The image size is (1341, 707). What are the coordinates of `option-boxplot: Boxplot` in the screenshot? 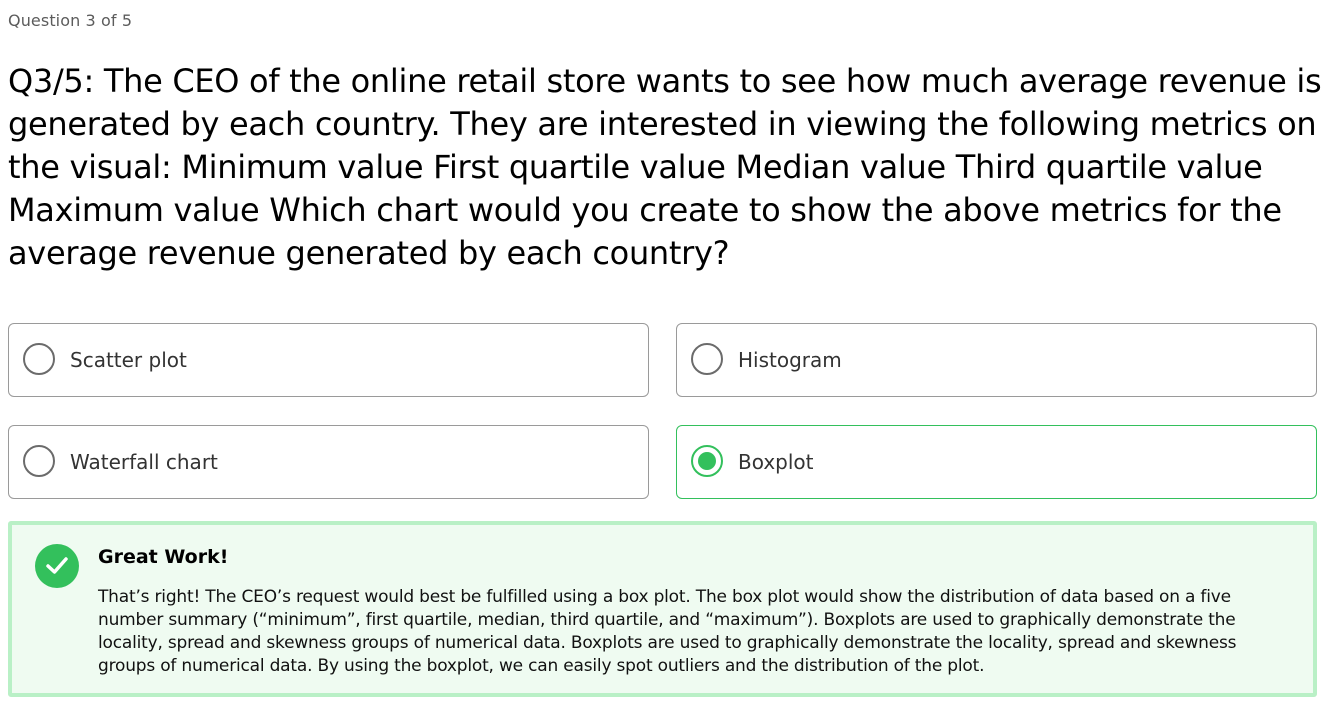 It's located at (996, 462).